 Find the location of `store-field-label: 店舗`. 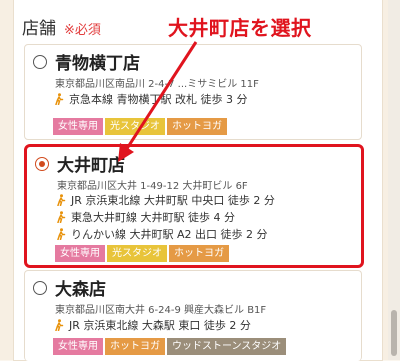

store-field-label: 店舗 is located at coordinates (39, 29).